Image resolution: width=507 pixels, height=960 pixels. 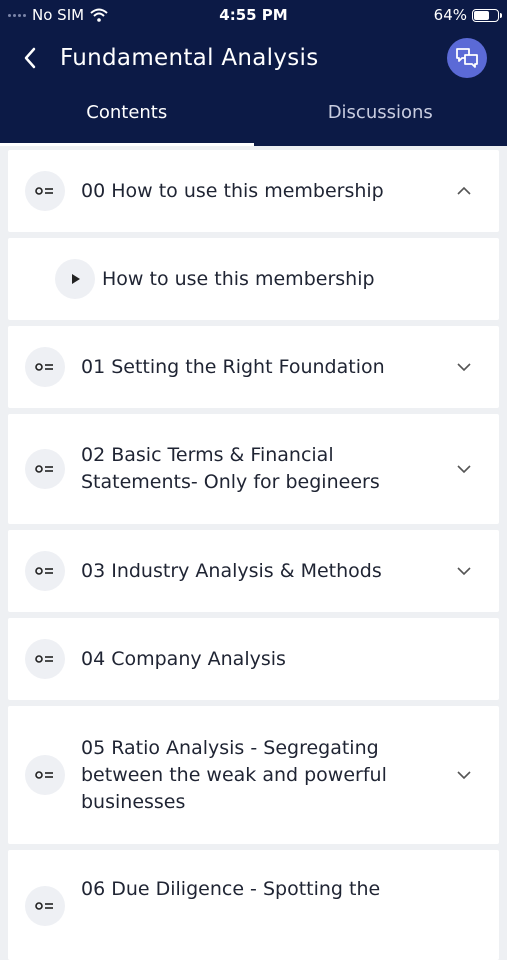 I want to click on section-title: 06 Due Diligence - Spotting the, so click(x=290, y=889).